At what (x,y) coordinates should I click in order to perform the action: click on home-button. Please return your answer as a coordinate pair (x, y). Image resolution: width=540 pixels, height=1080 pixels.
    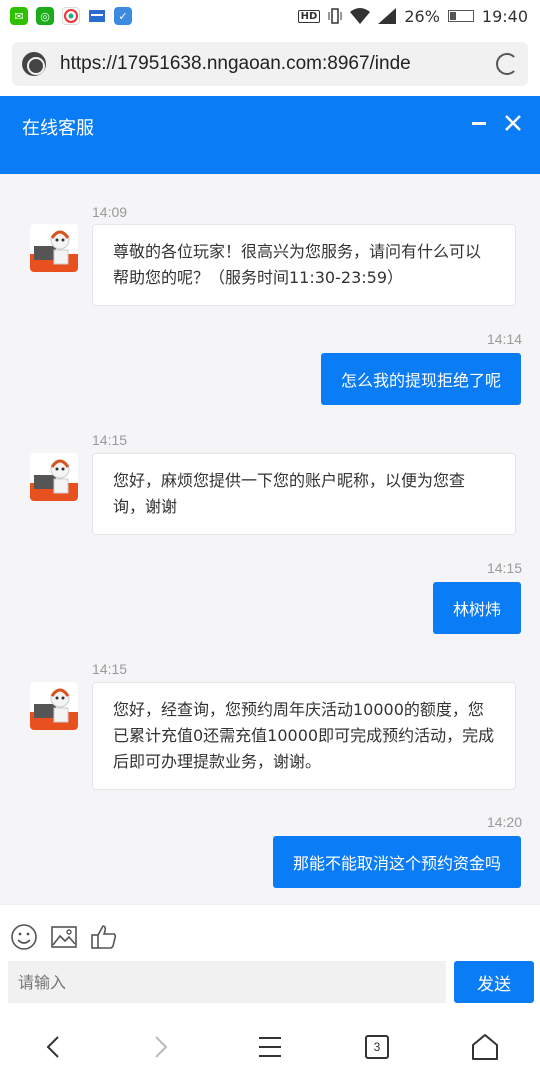
    Looking at the image, I should click on (485, 1047).